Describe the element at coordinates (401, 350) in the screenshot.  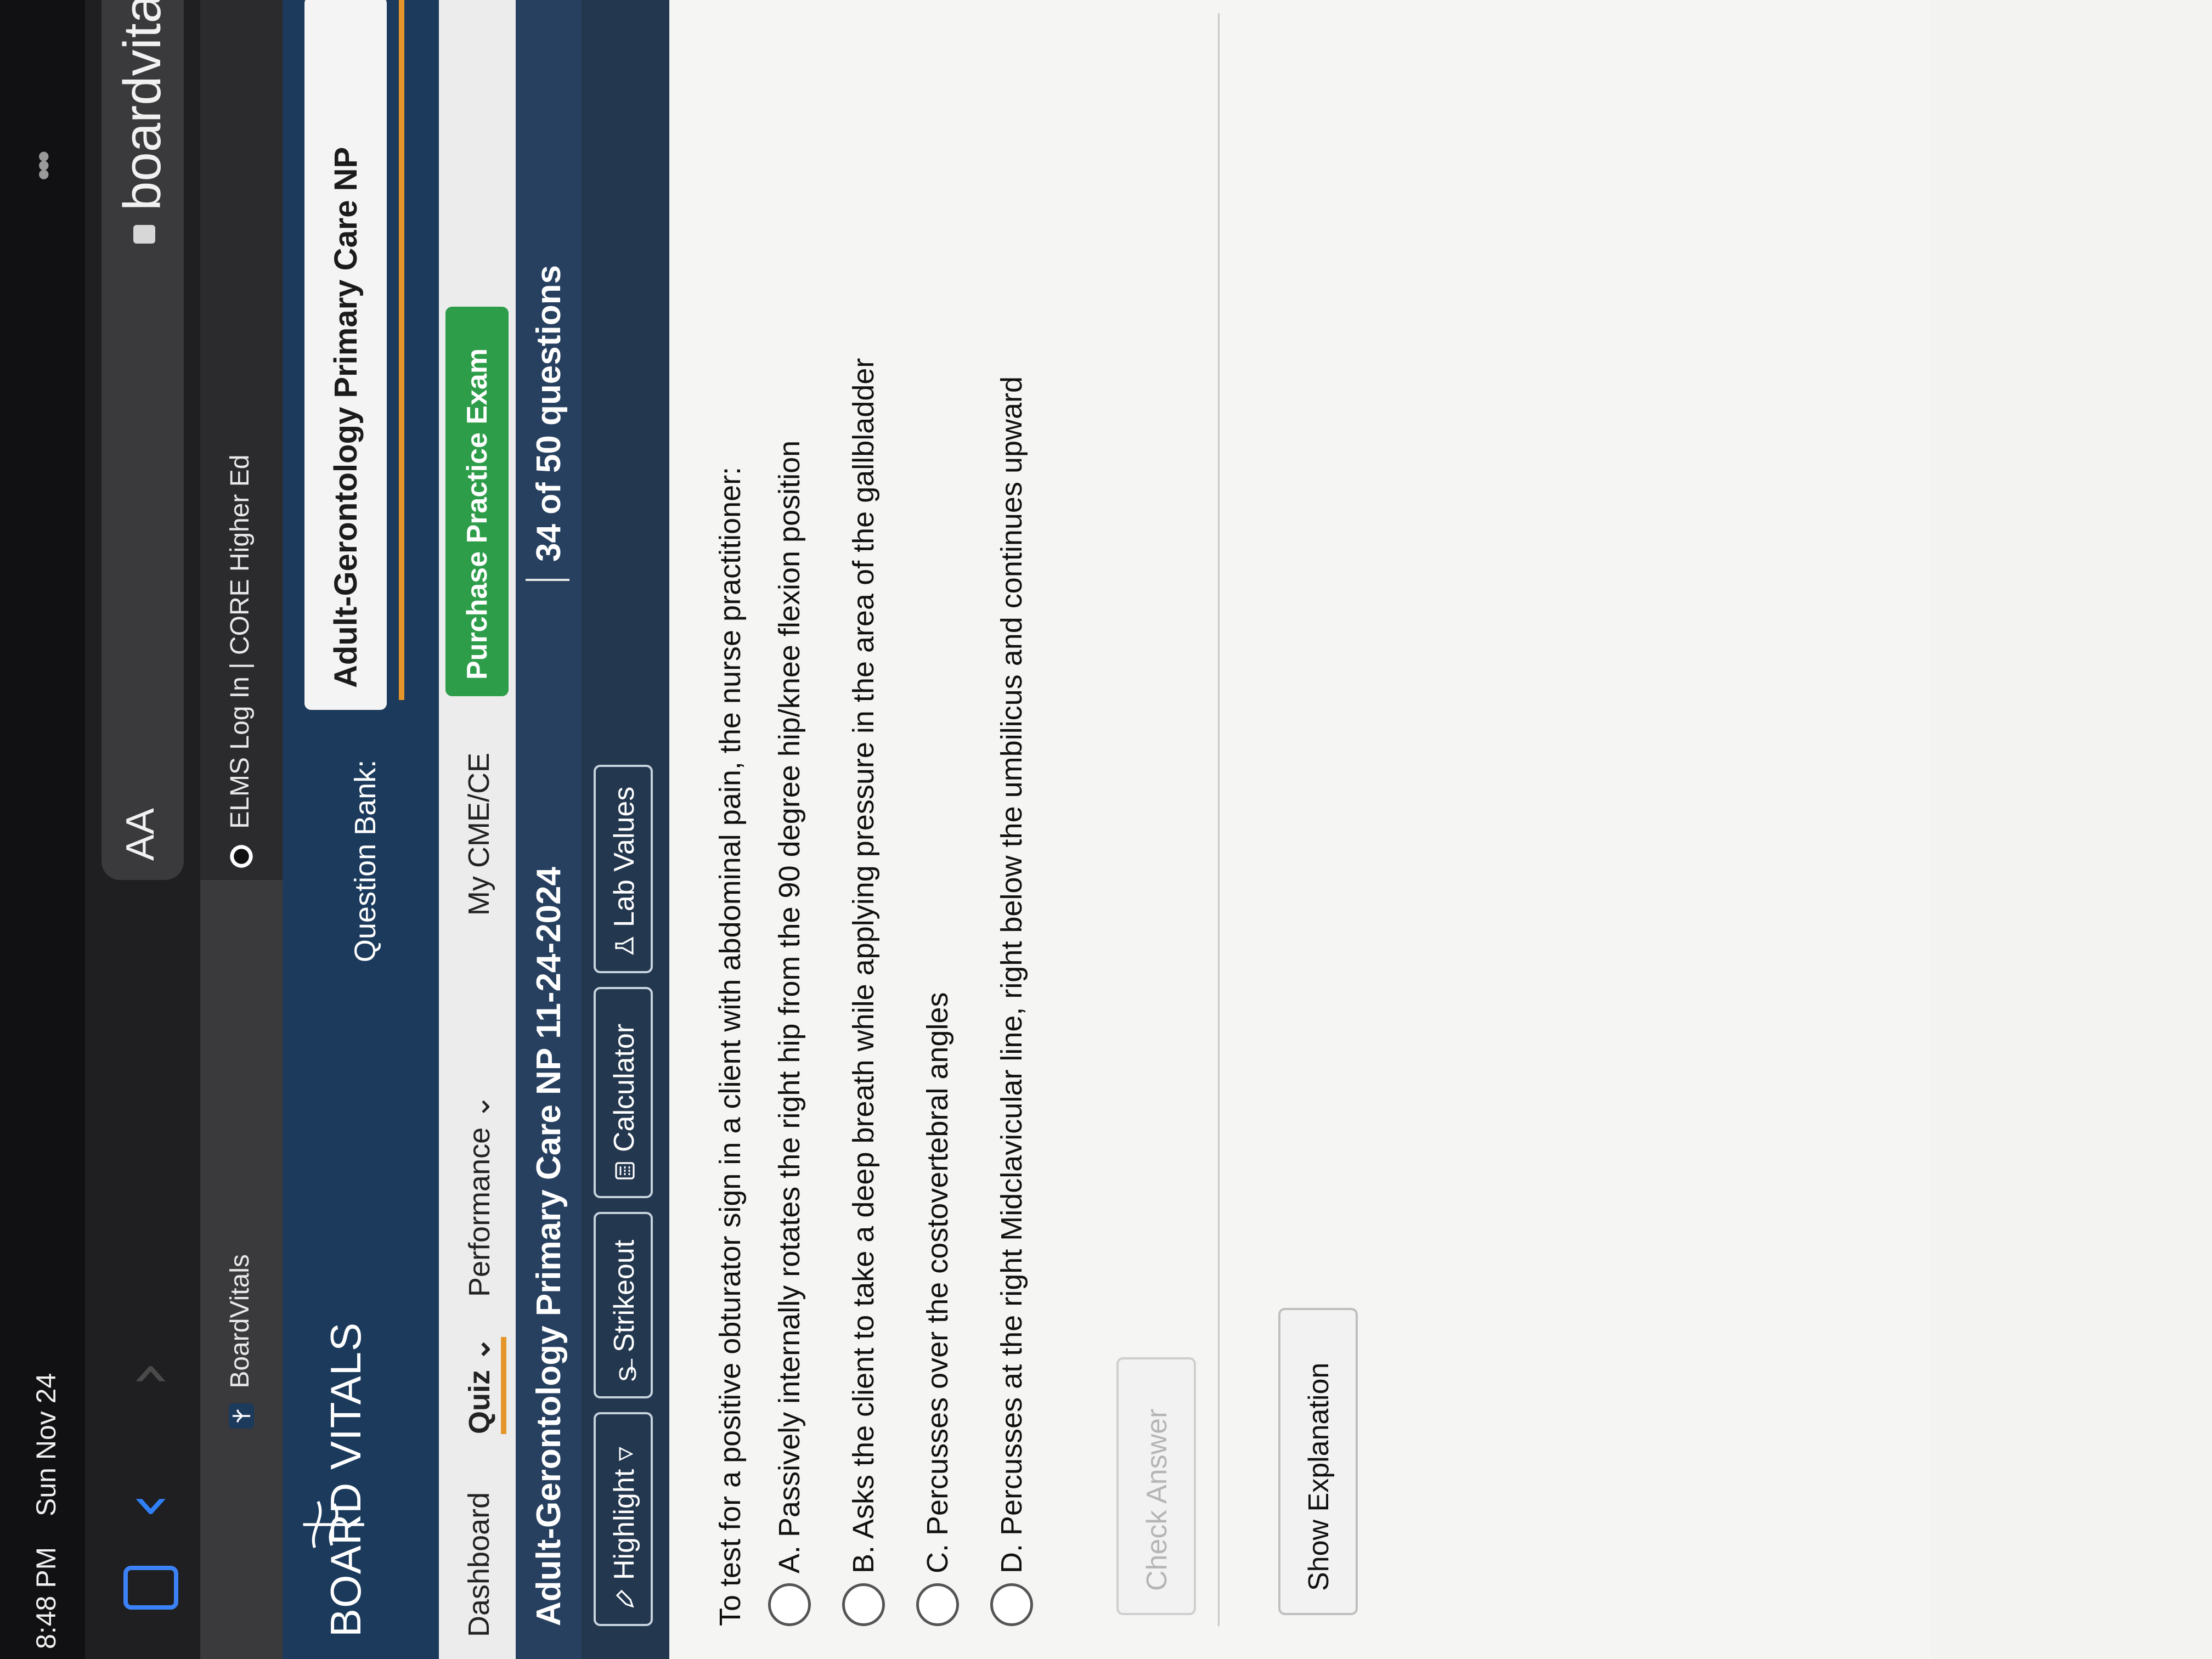
I see `header-accent-line` at that location.